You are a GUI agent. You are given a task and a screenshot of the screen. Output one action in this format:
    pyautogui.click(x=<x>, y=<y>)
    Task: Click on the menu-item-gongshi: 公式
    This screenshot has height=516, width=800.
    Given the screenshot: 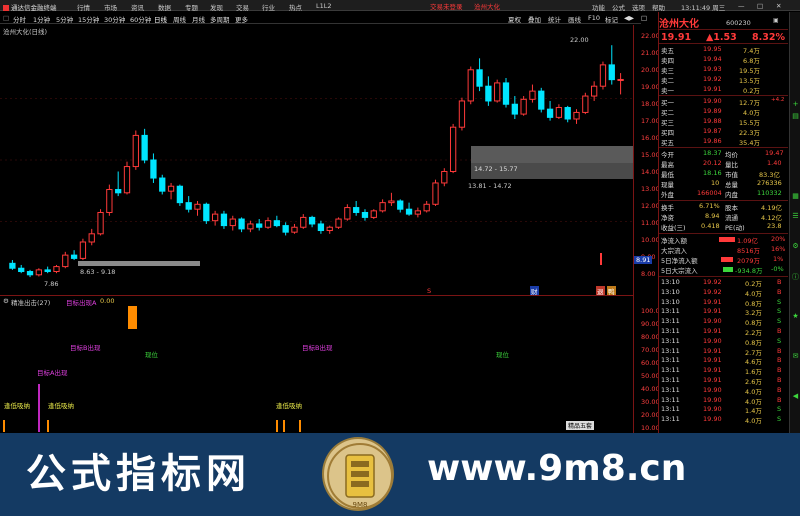 What is the action you would take?
    pyautogui.click(x=618, y=7)
    